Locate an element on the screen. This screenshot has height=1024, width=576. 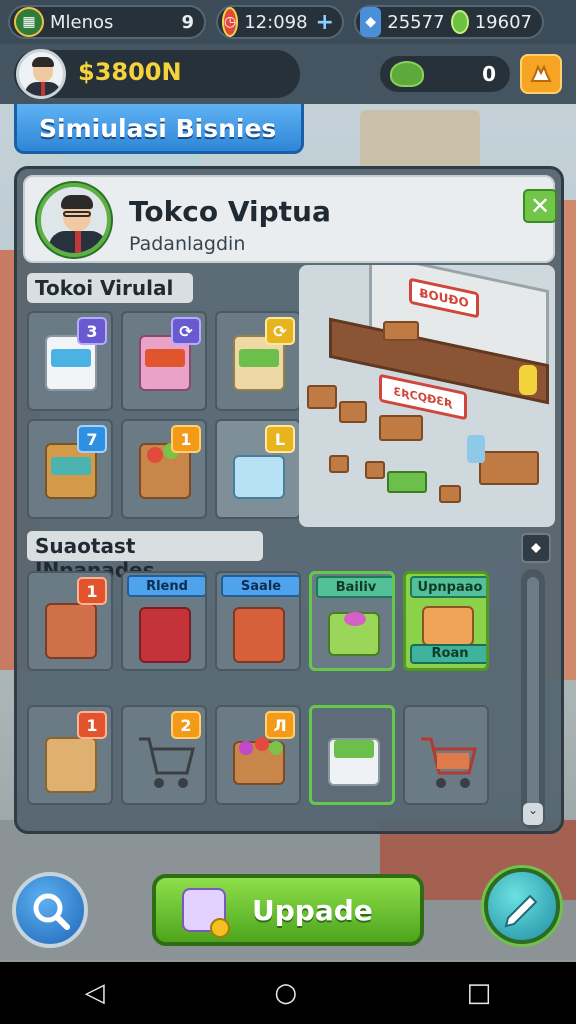
shelf-icon is located at coordinates (259, 635).